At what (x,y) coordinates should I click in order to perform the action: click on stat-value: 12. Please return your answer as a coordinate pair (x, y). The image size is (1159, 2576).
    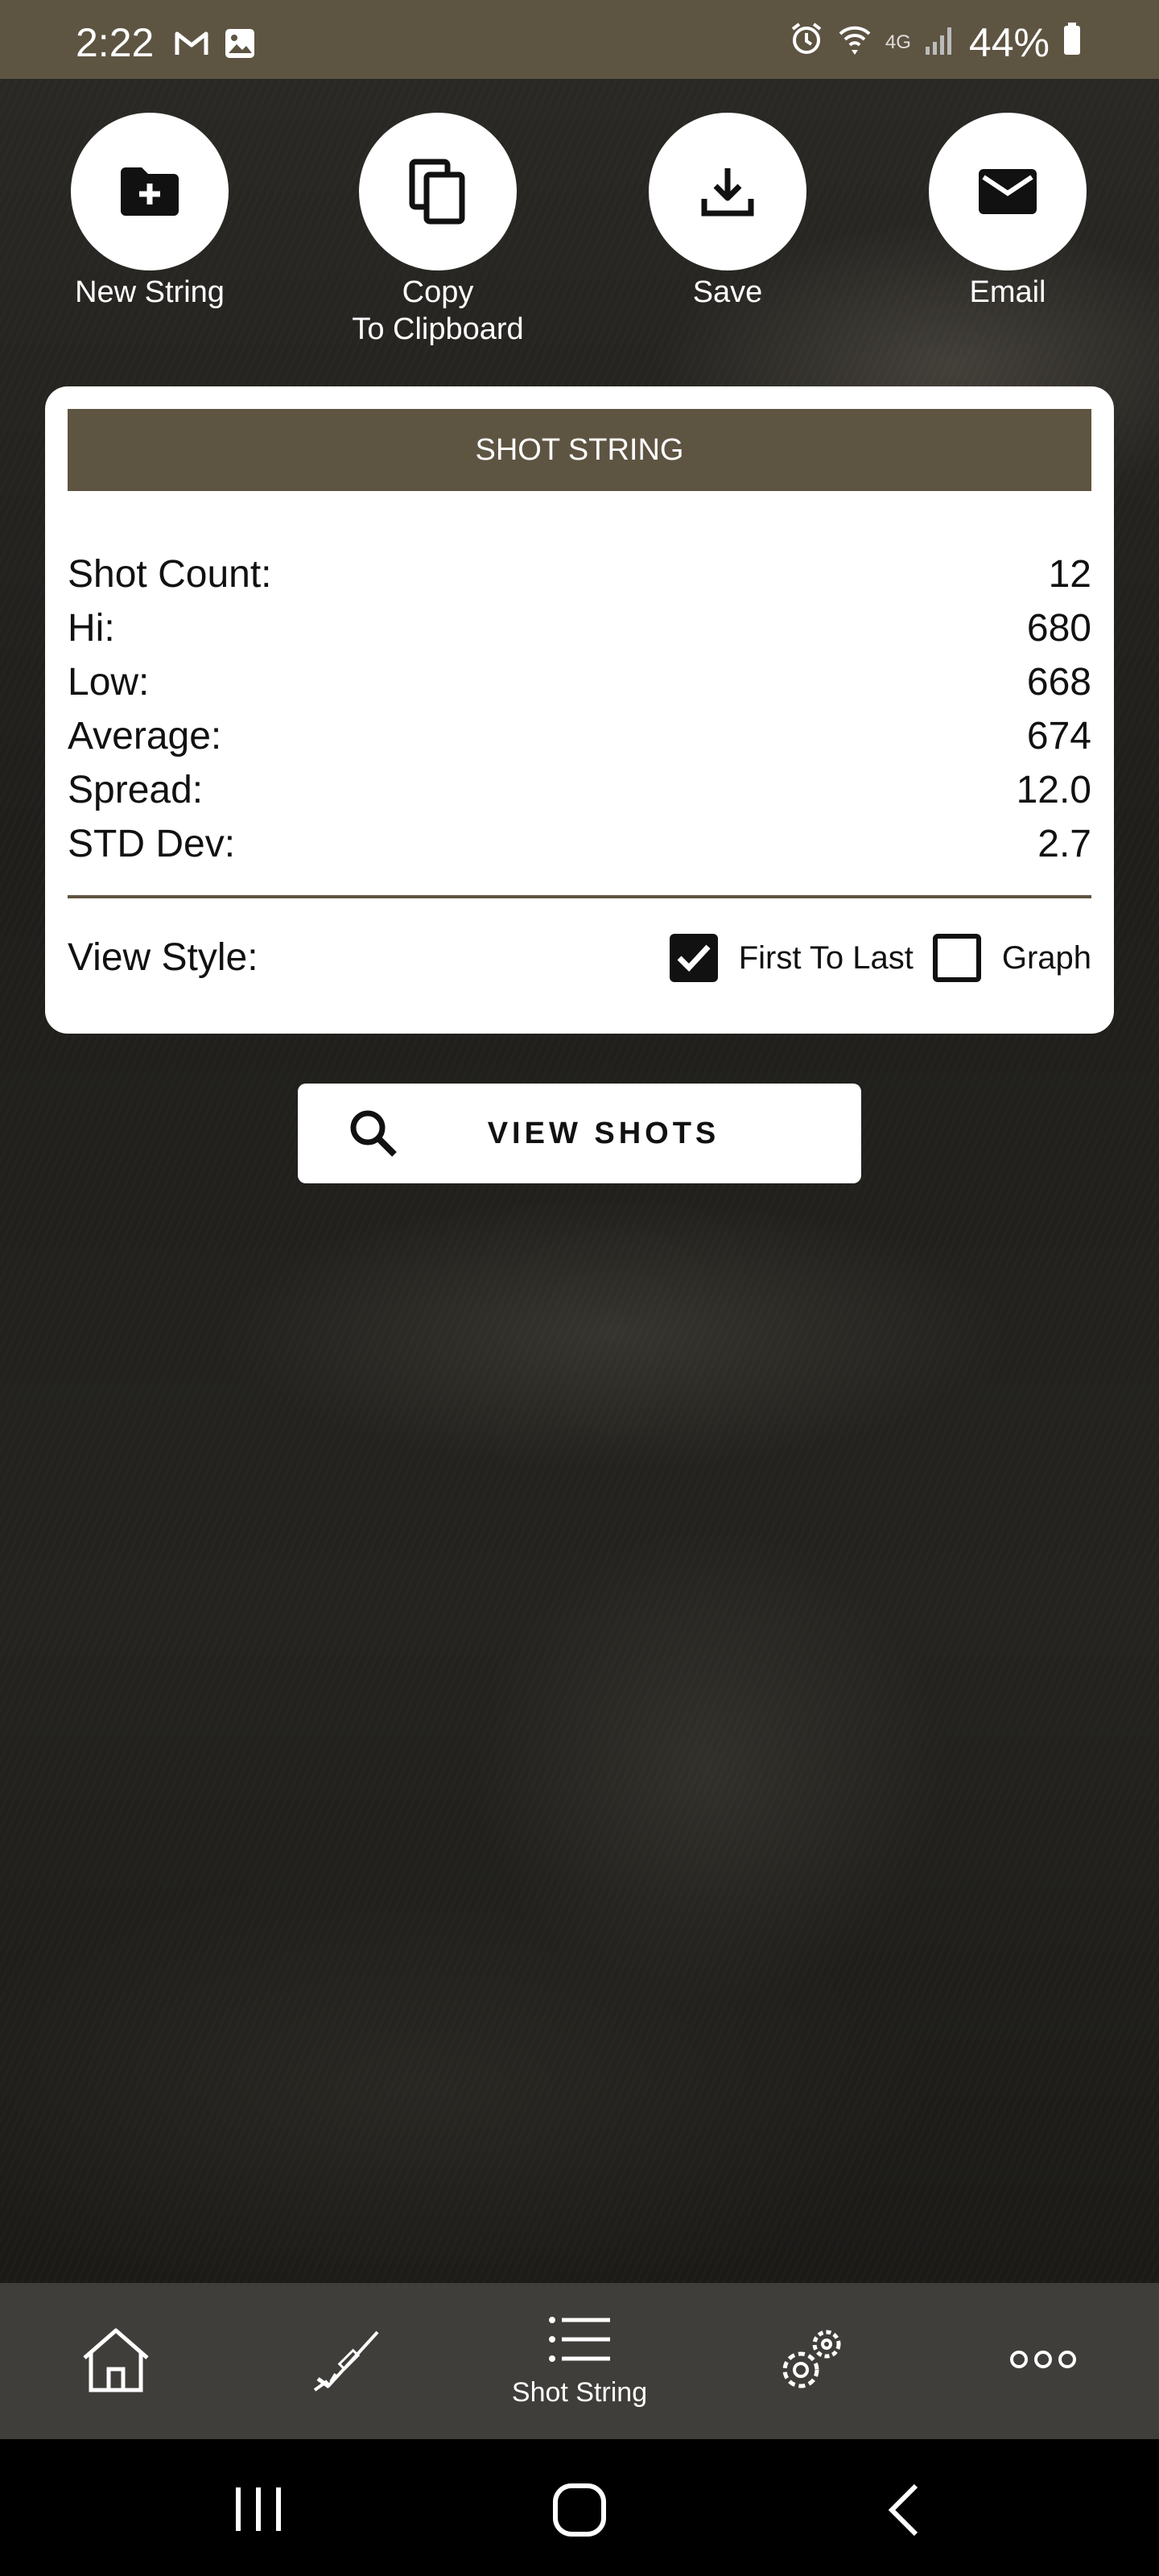
    Looking at the image, I should click on (1069, 574).